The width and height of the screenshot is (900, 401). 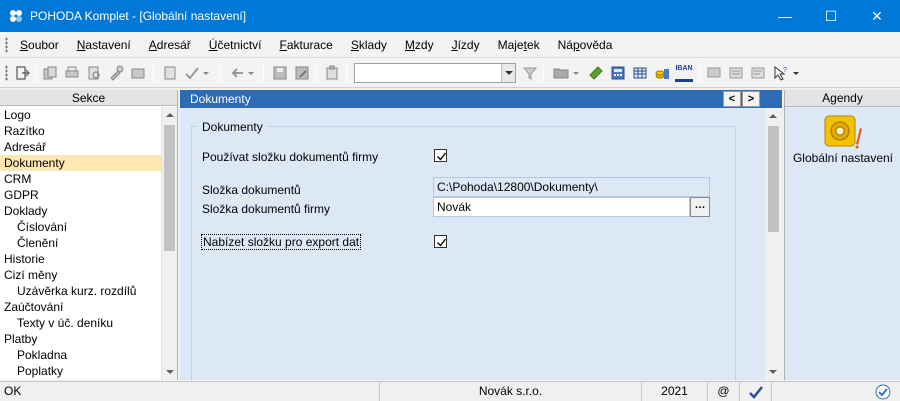 I want to click on print-preview-icon, so click(x=94, y=73).